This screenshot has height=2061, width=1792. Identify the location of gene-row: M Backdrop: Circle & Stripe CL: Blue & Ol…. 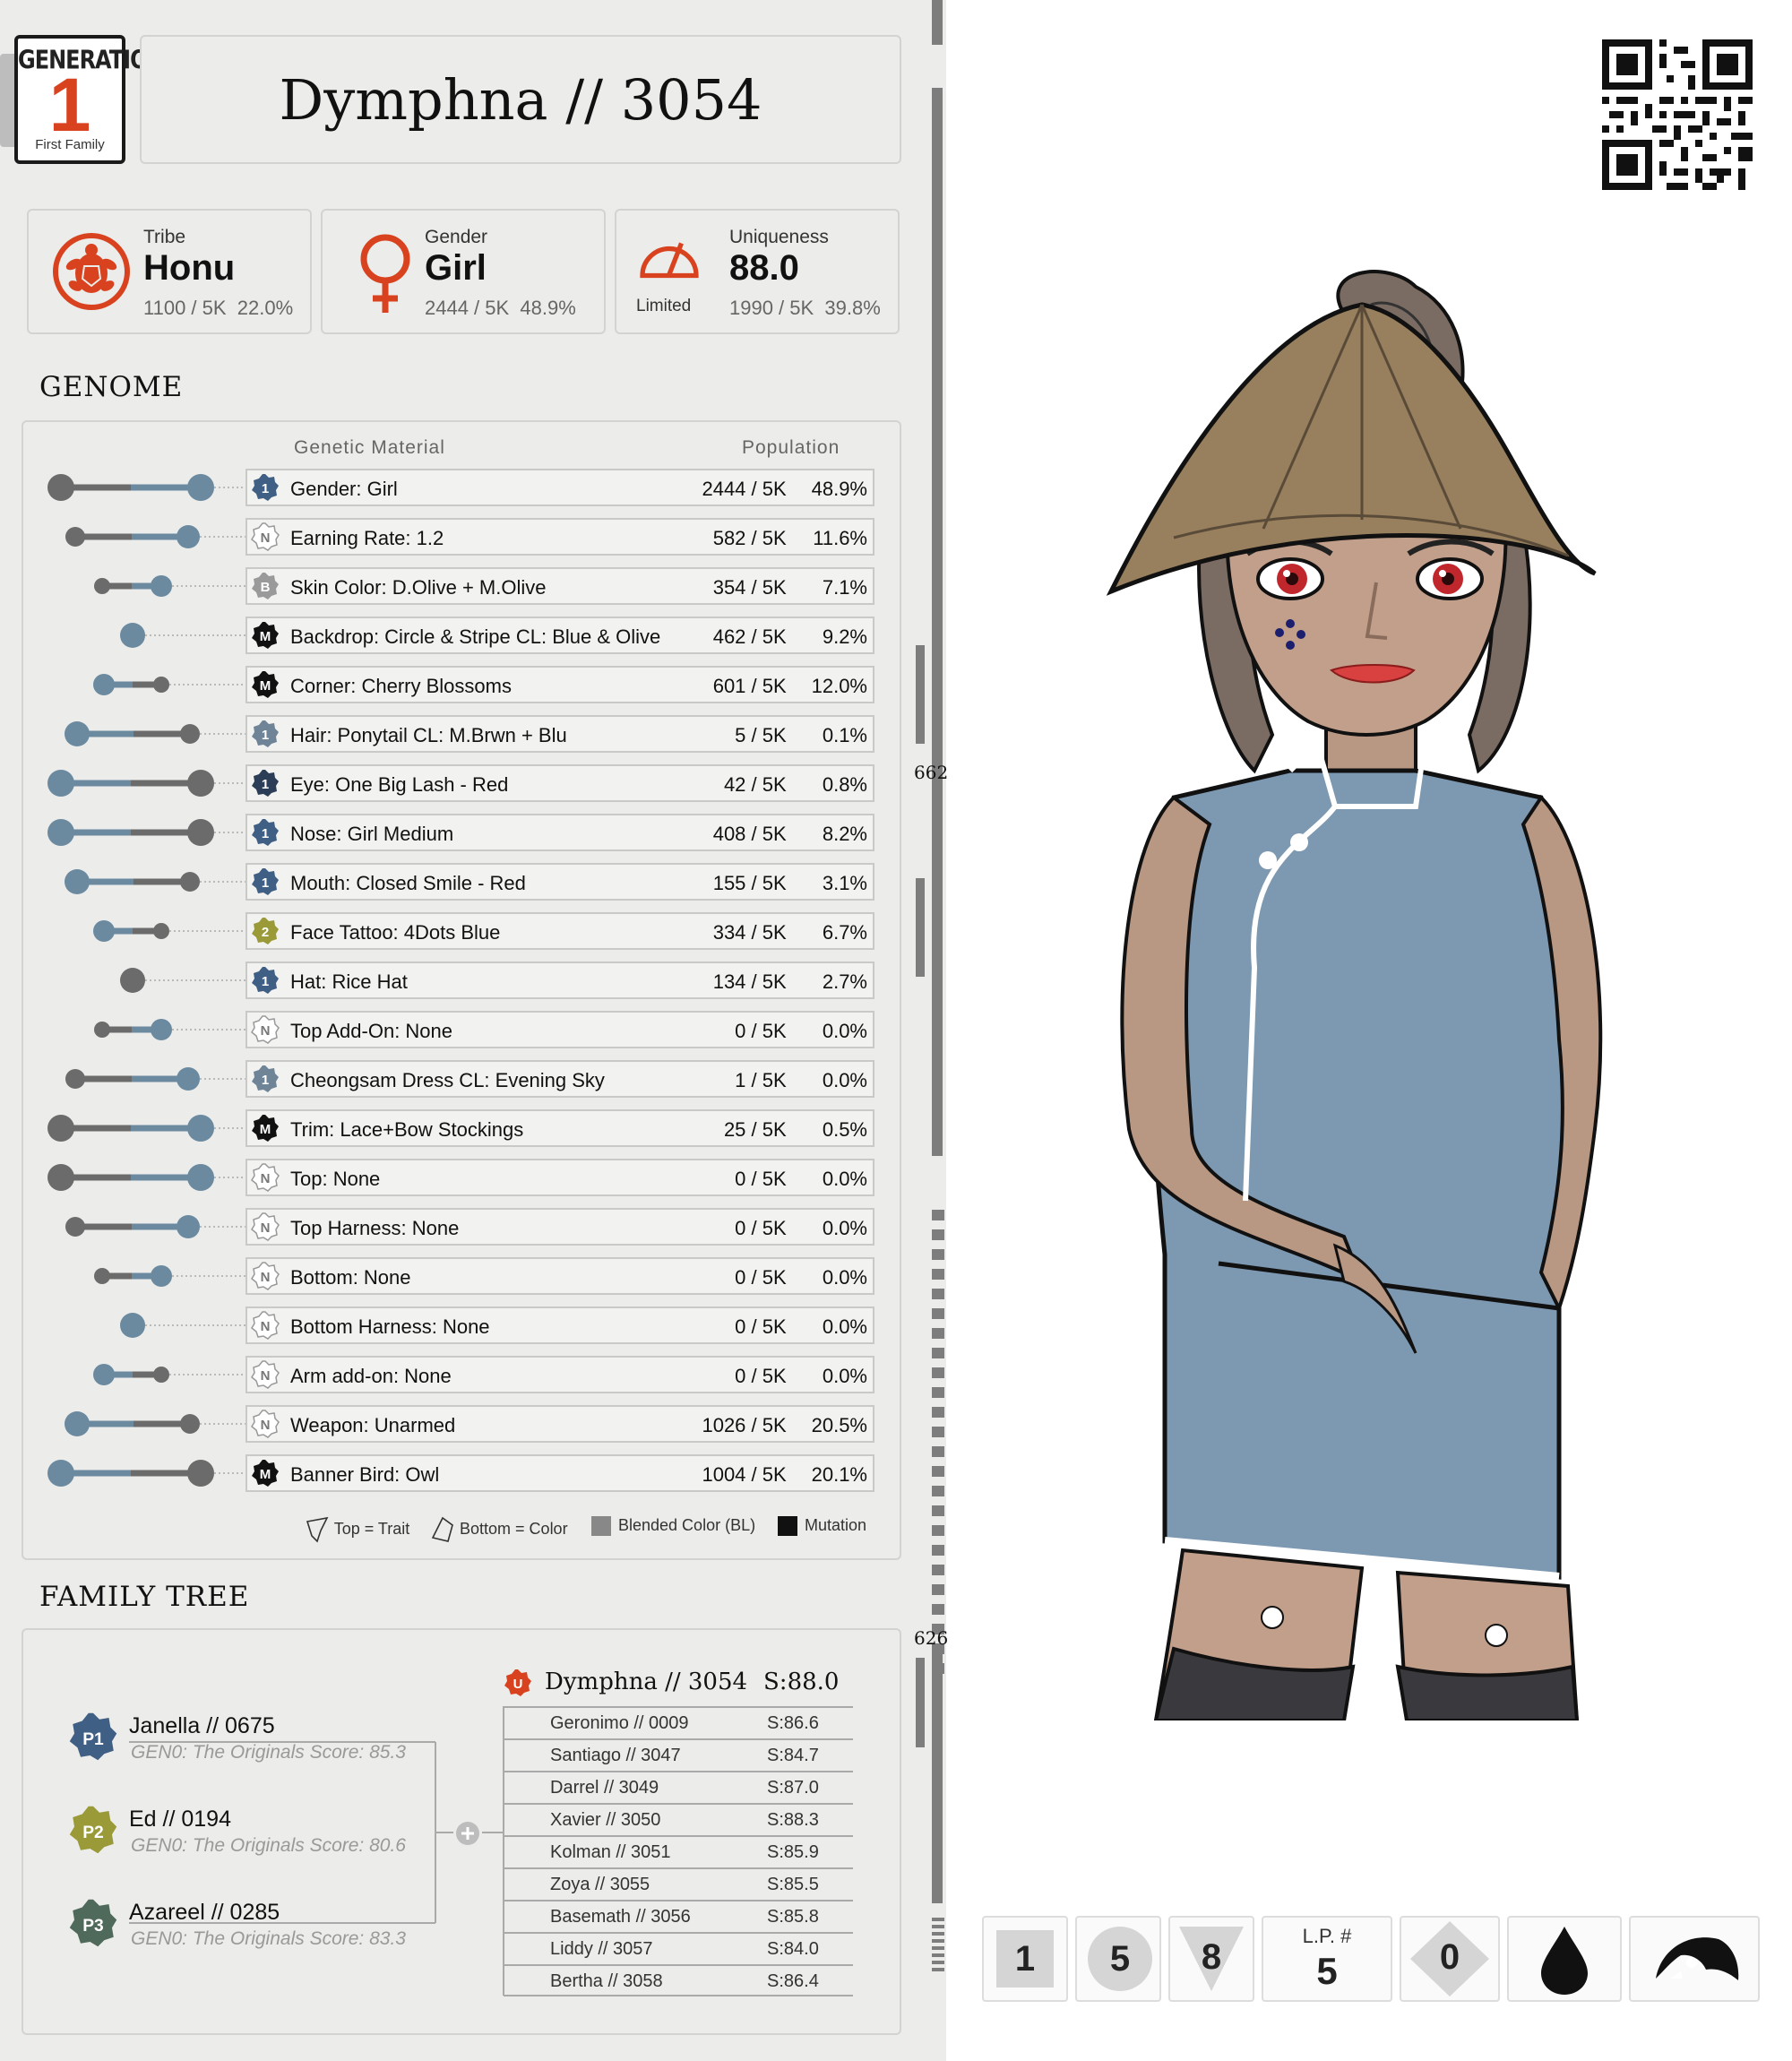
(560, 635).